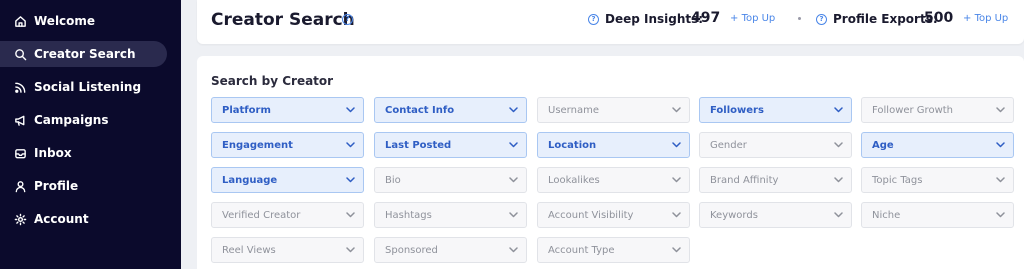 This screenshot has width=1024, height=269. I want to click on filter-dropdown-label: Hashtags, so click(408, 215).